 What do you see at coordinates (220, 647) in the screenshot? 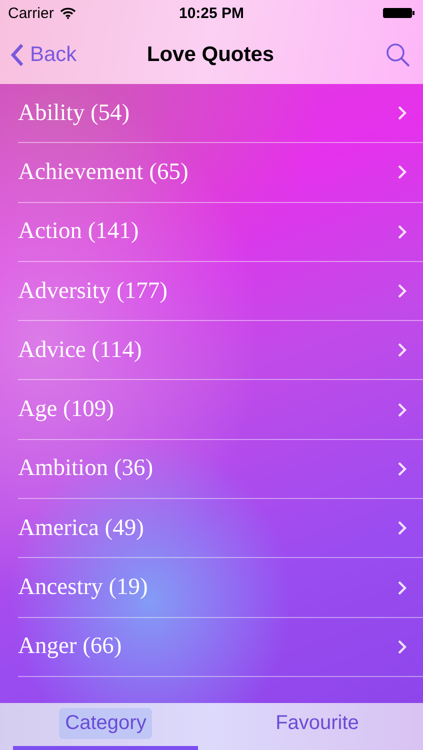
I see `category-row: Anger (66)` at bounding box center [220, 647].